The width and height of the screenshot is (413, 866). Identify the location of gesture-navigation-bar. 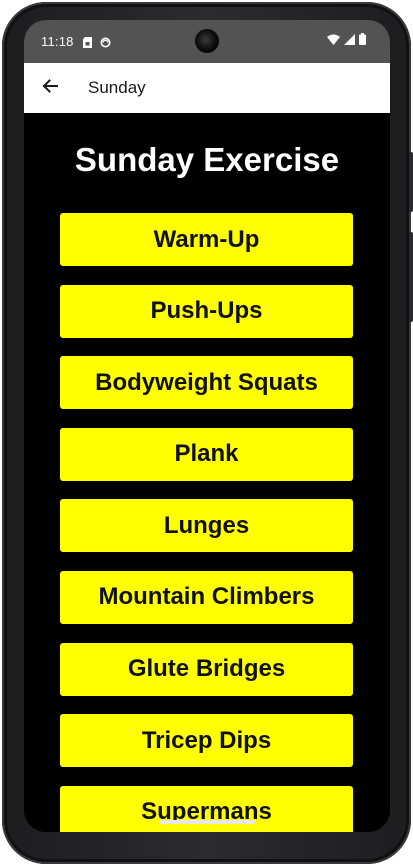
(207, 822).